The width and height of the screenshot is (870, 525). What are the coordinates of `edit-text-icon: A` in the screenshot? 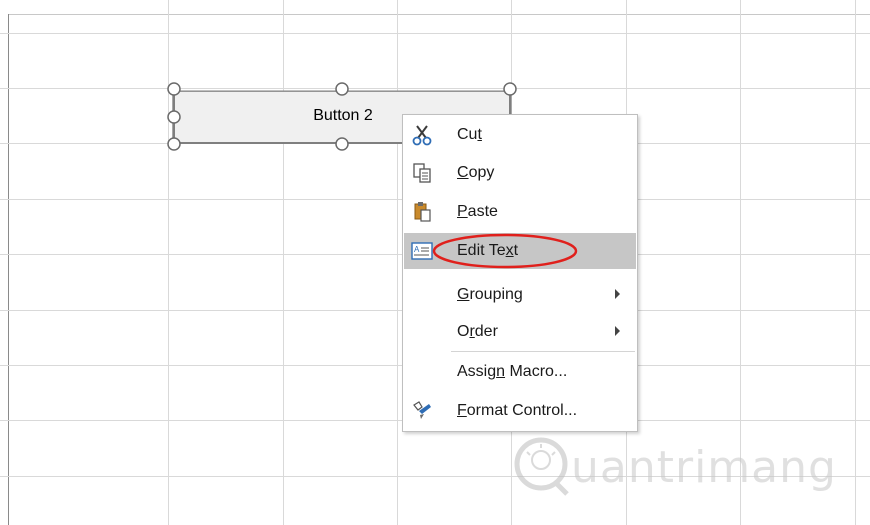 It's located at (422, 251).